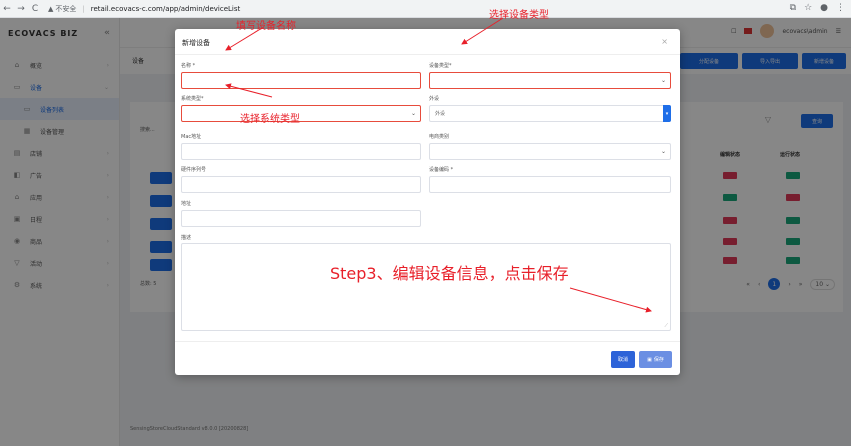 Image resolution: width=851 pixels, height=446 pixels. Describe the element at coordinates (196, 43) in the screenshot. I see `modal-title: 新增设备` at that location.